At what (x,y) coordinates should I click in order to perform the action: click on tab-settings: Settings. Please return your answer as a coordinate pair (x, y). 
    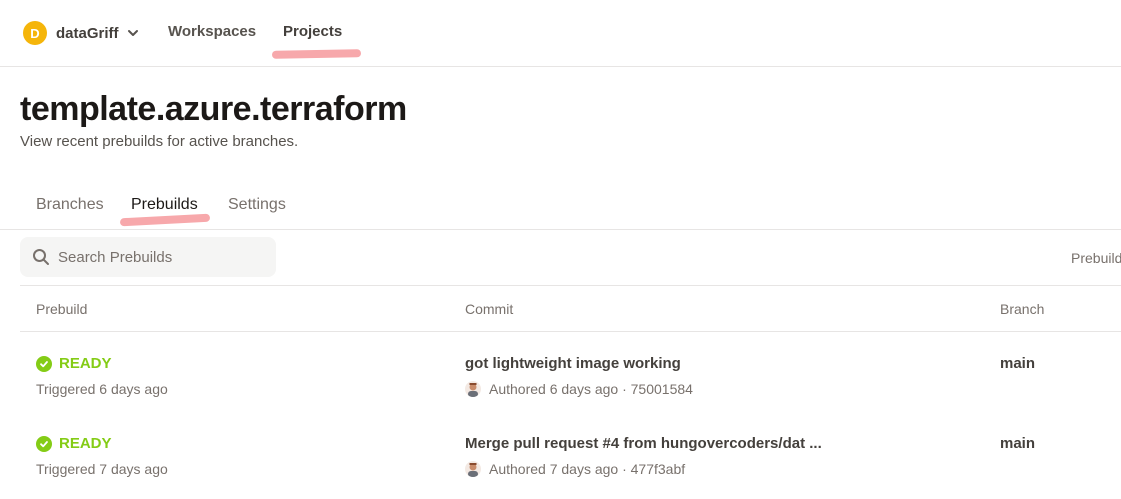
    Looking at the image, I should click on (257, 205).